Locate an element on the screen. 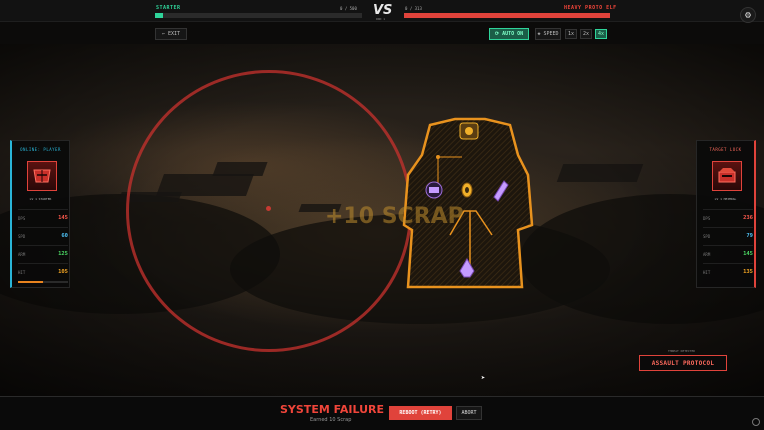  speed-indicator: ◈ SPEED is located at coordinates (548, 34).